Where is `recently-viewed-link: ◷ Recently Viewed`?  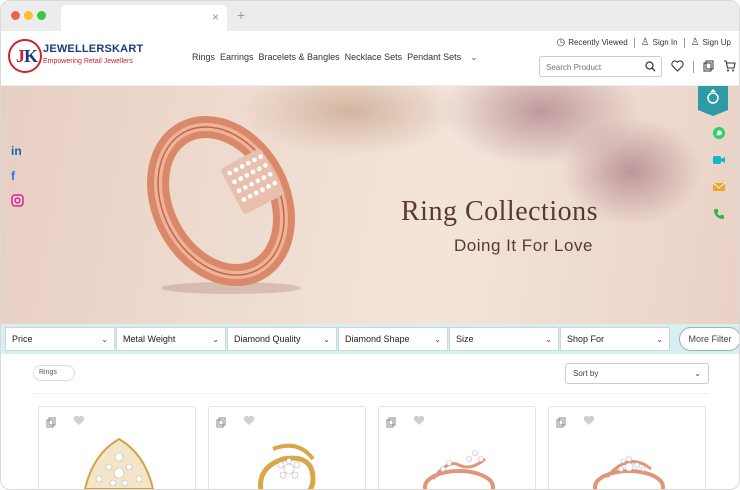 recently-viewed-link: ◷ Recently Viewed is located at coordinates (592, 42).